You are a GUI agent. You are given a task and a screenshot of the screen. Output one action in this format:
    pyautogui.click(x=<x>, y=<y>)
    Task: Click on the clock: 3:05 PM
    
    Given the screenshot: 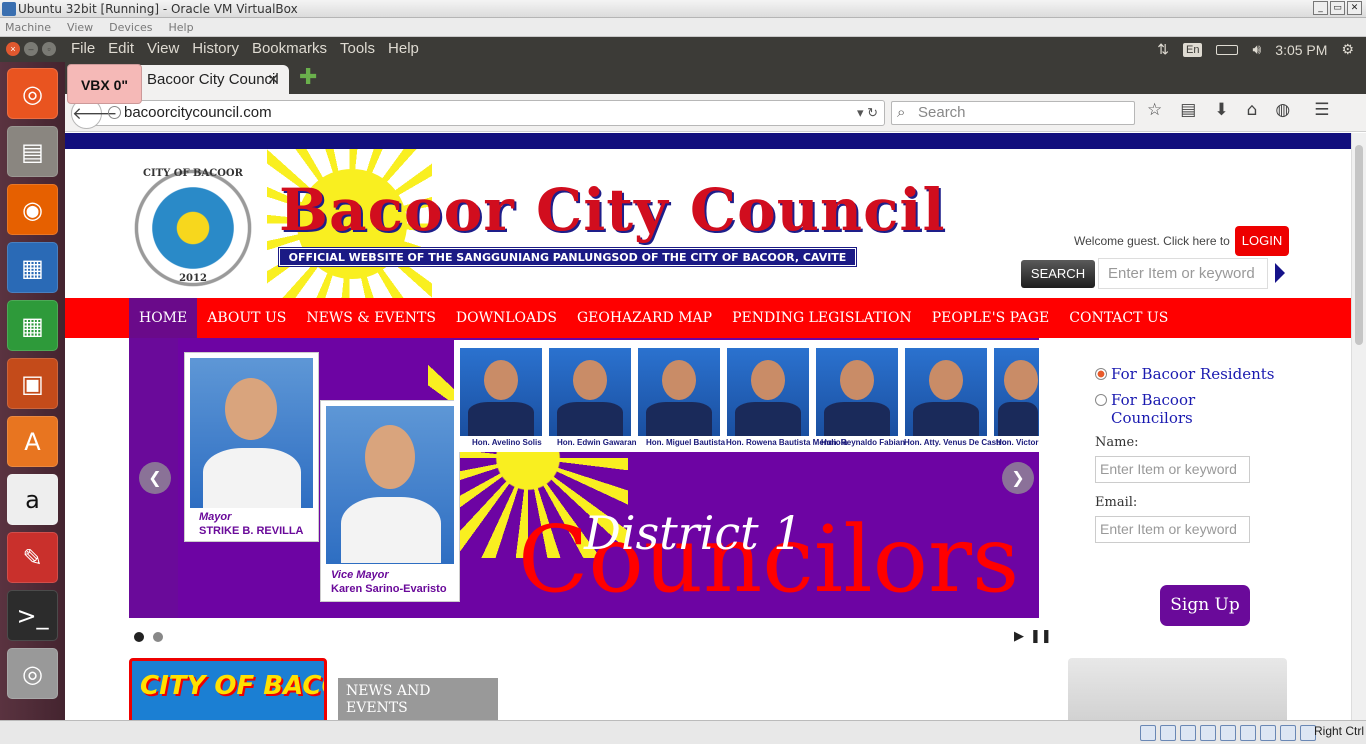 What is the action you would take?
    pyautogui.click(x=1301, y=50)
    